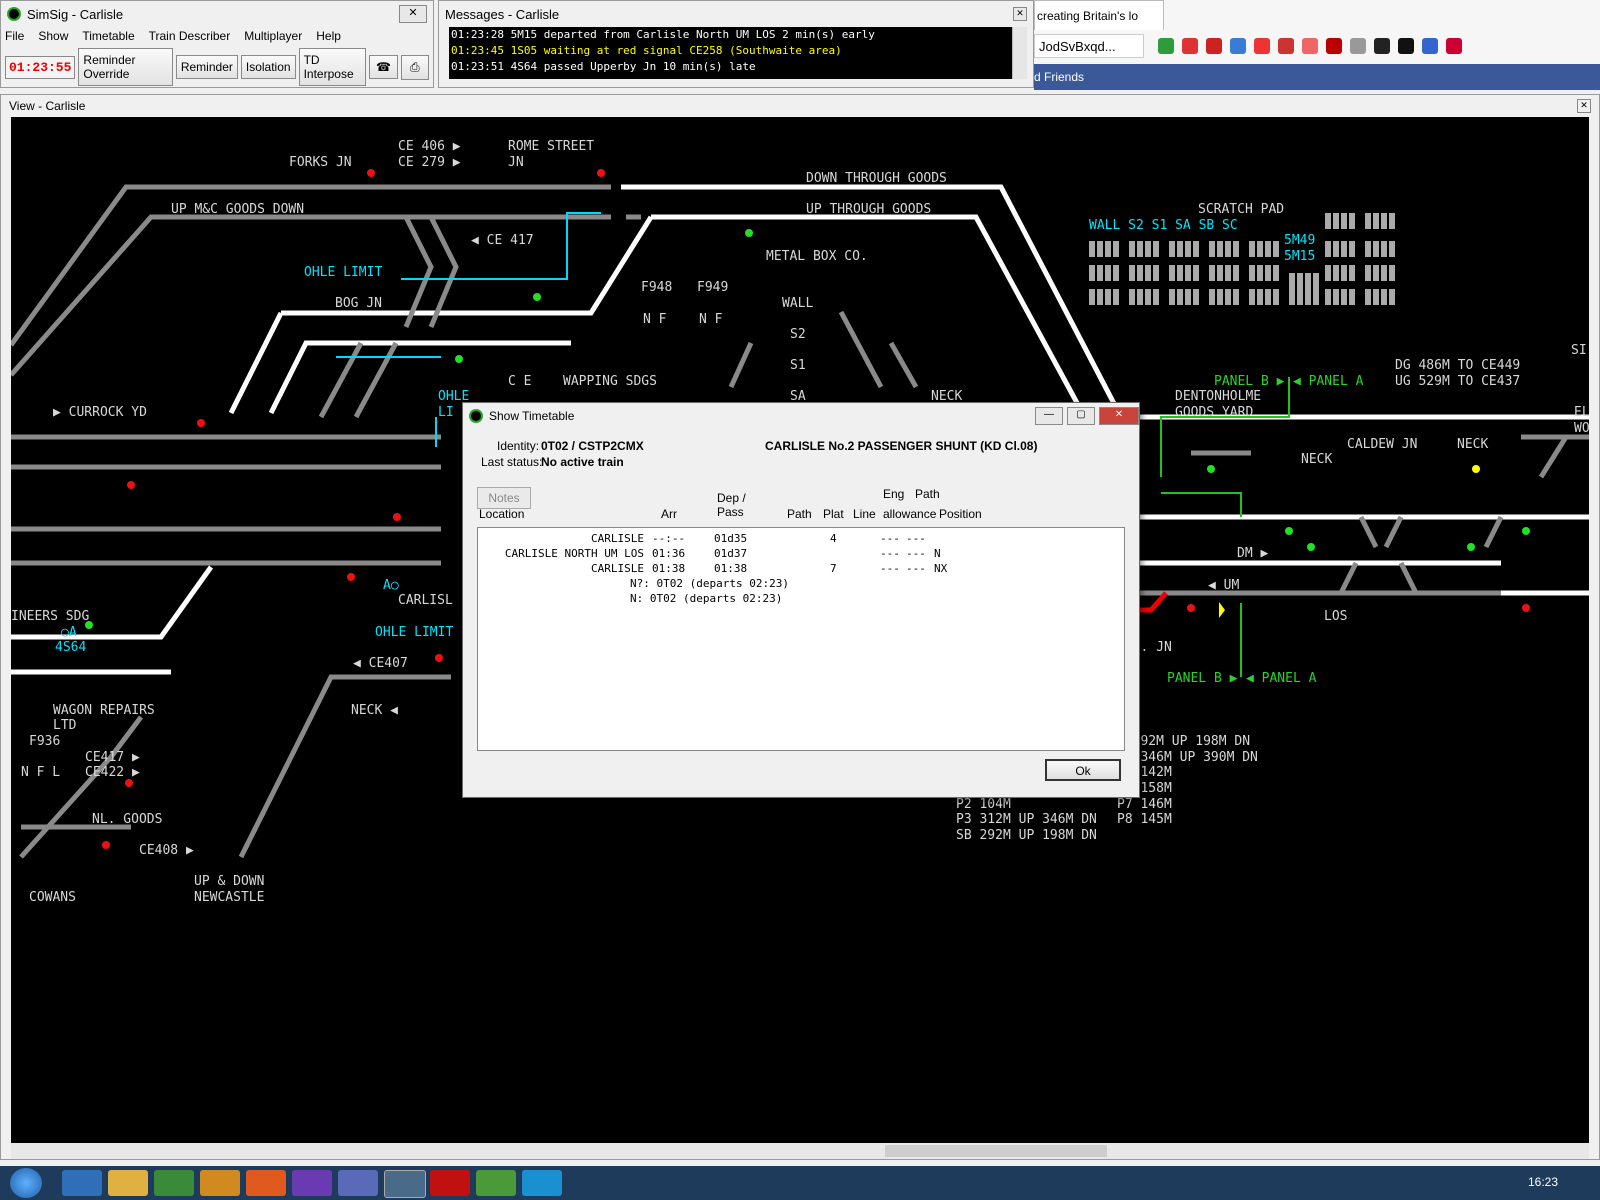  I want to click on taskbar-discord-icon, so click(358, 1183).